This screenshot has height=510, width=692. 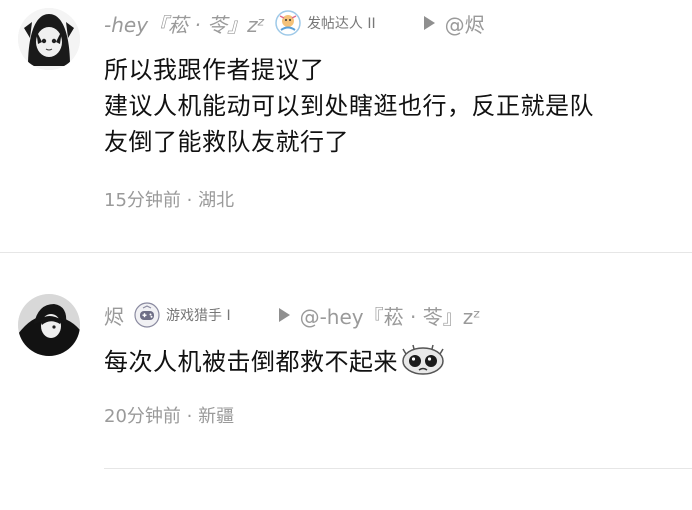 What do you see at coordinates (147, 315) in the screenshot?
I see `gamepad-badge-icon` at bounding box center [147, 315].